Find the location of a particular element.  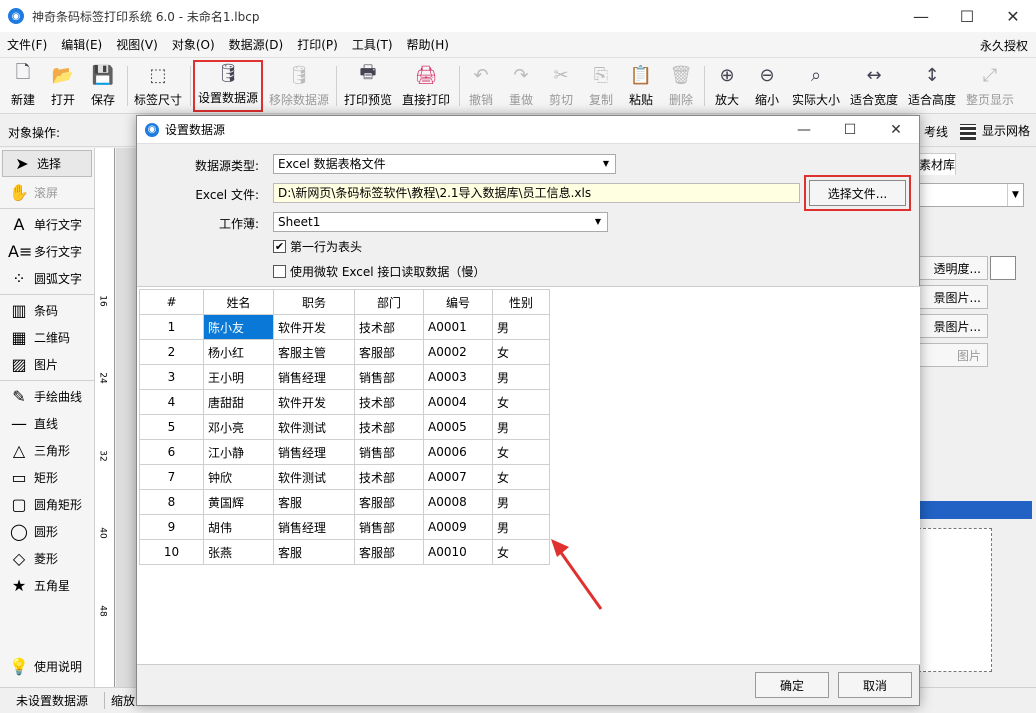

toolbar-zoom-out-button: ⊖ 缩小 is located at coordinates (767, 86).